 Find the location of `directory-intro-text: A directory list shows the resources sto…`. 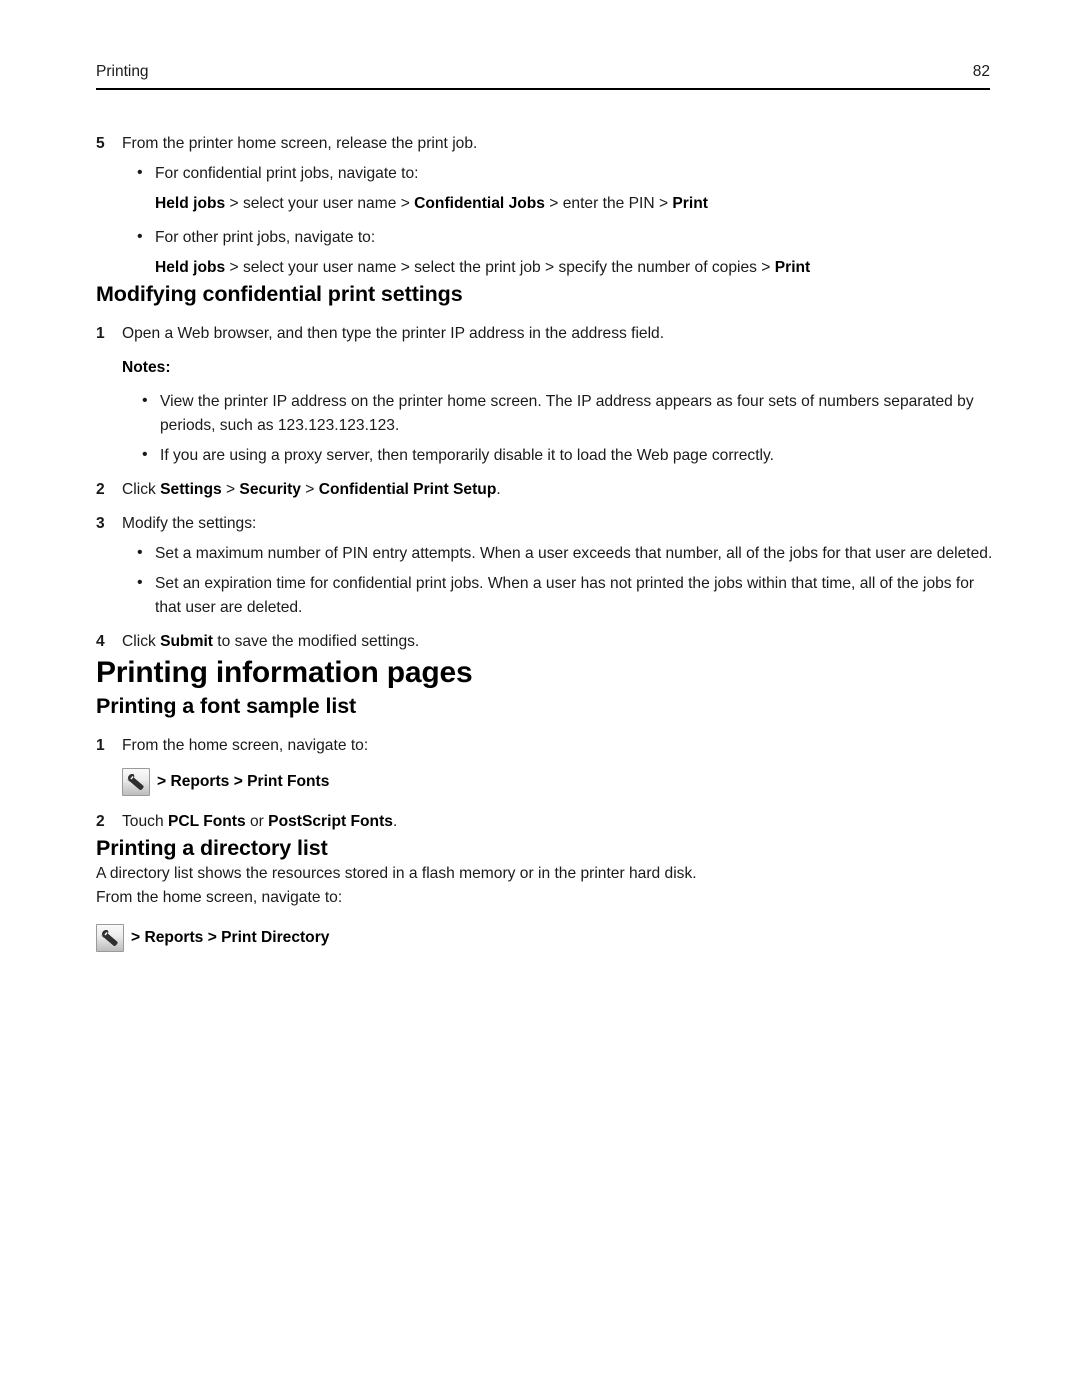

directory-intro-text: A directory list shows the resources sto… is located at coordinates (396, 873).